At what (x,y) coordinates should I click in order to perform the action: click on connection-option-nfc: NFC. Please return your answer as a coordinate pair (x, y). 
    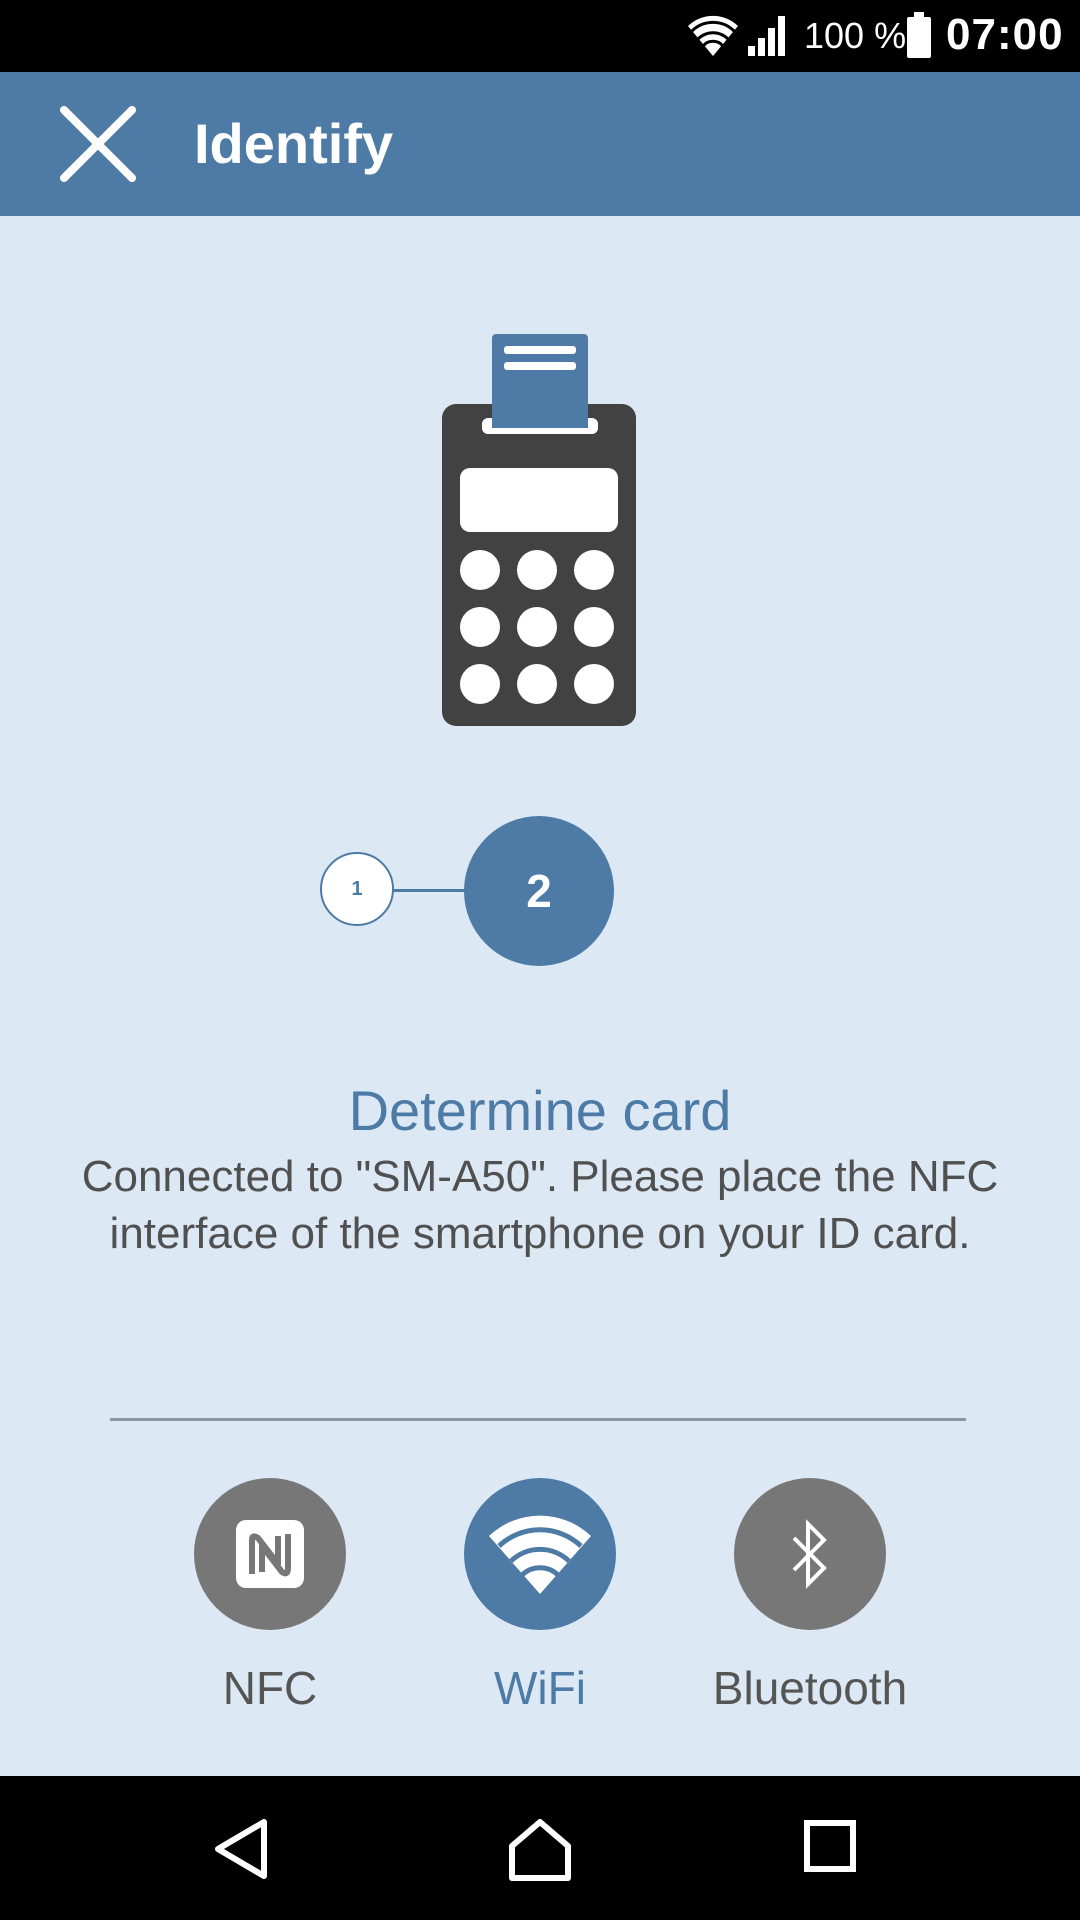
    Looking at the image, I should click on (270, 1598).